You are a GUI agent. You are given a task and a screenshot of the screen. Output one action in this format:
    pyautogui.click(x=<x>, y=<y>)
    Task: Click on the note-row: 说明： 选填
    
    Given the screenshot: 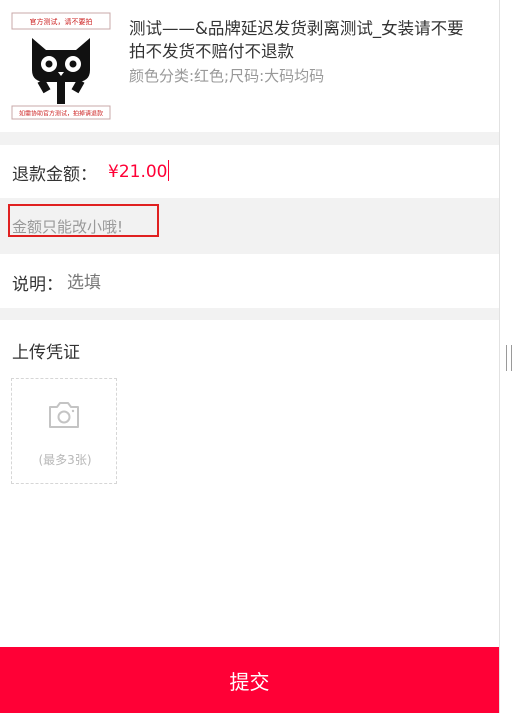 What is the action you would take?
    pyautogui.click(x=249, y=281)
    